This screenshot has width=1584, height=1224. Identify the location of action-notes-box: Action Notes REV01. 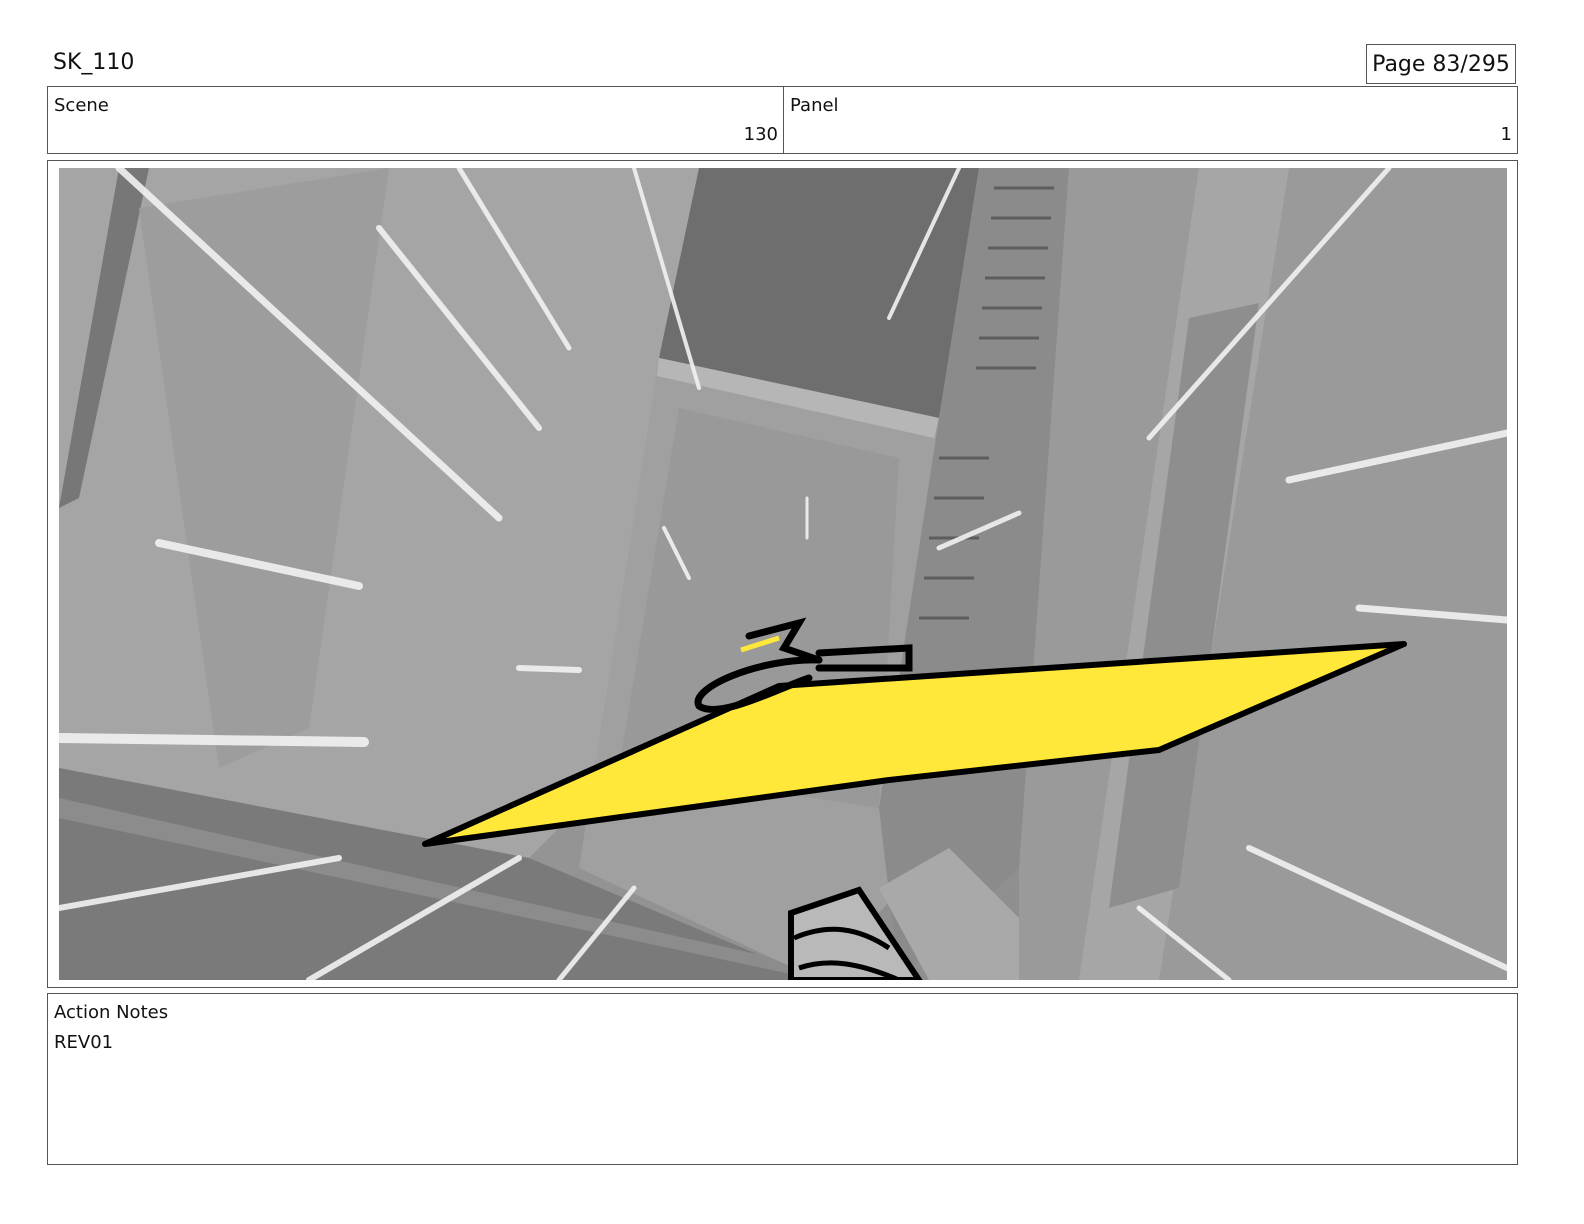
(782, 1079).